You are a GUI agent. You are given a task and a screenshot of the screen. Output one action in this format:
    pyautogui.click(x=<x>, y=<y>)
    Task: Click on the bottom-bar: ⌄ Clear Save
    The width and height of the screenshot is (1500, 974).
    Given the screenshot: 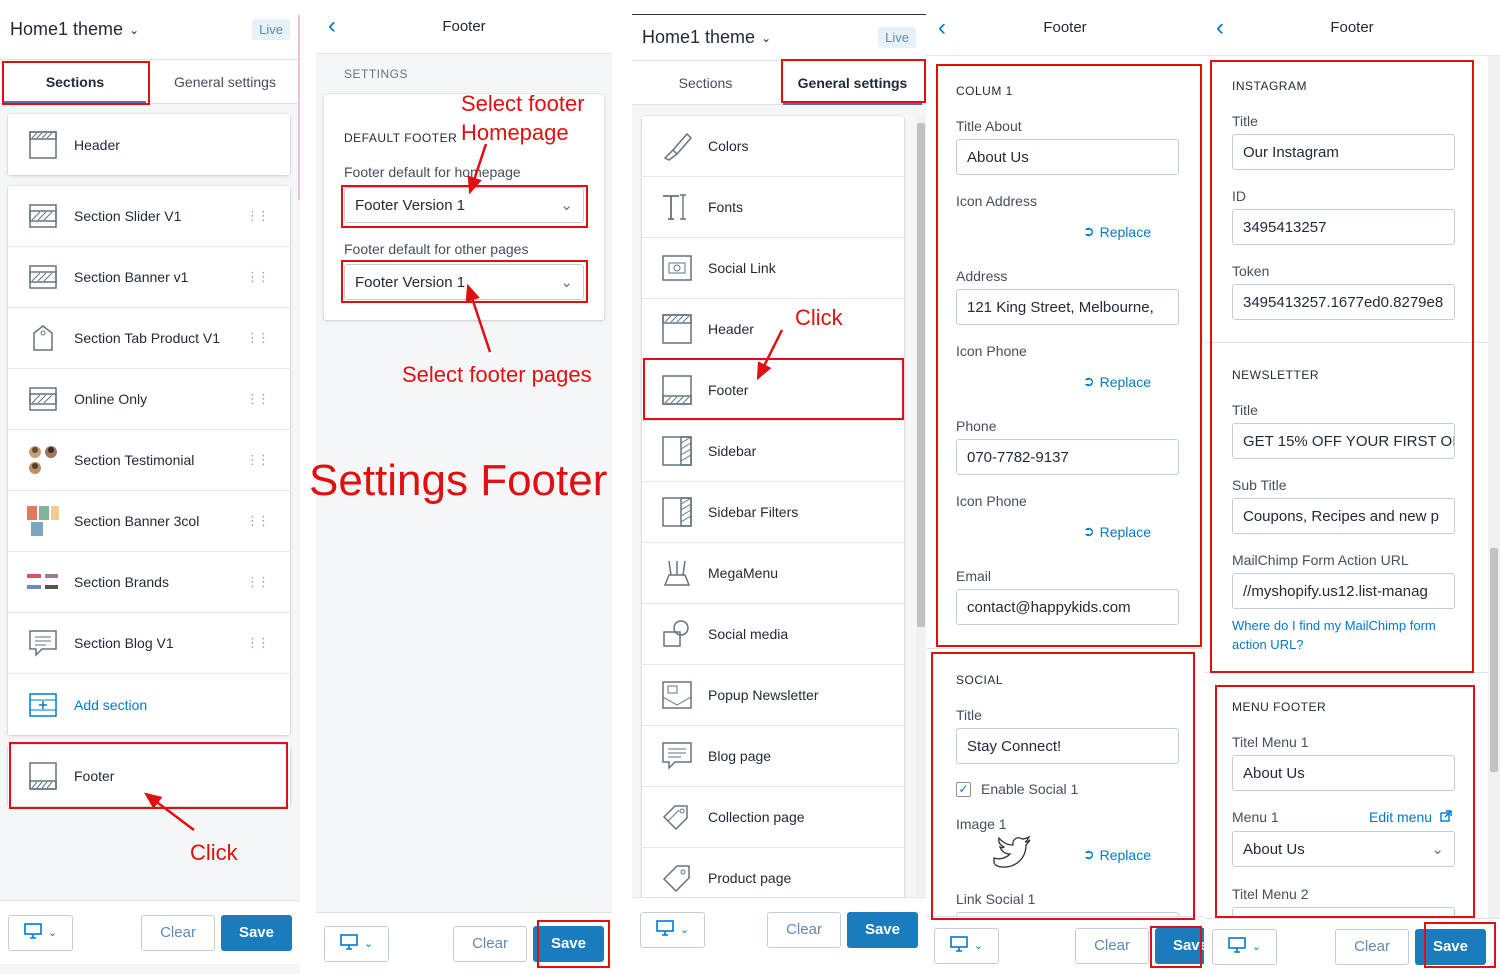 What is the action you would take?
    pyautogui.click(x=464, y=943)
    